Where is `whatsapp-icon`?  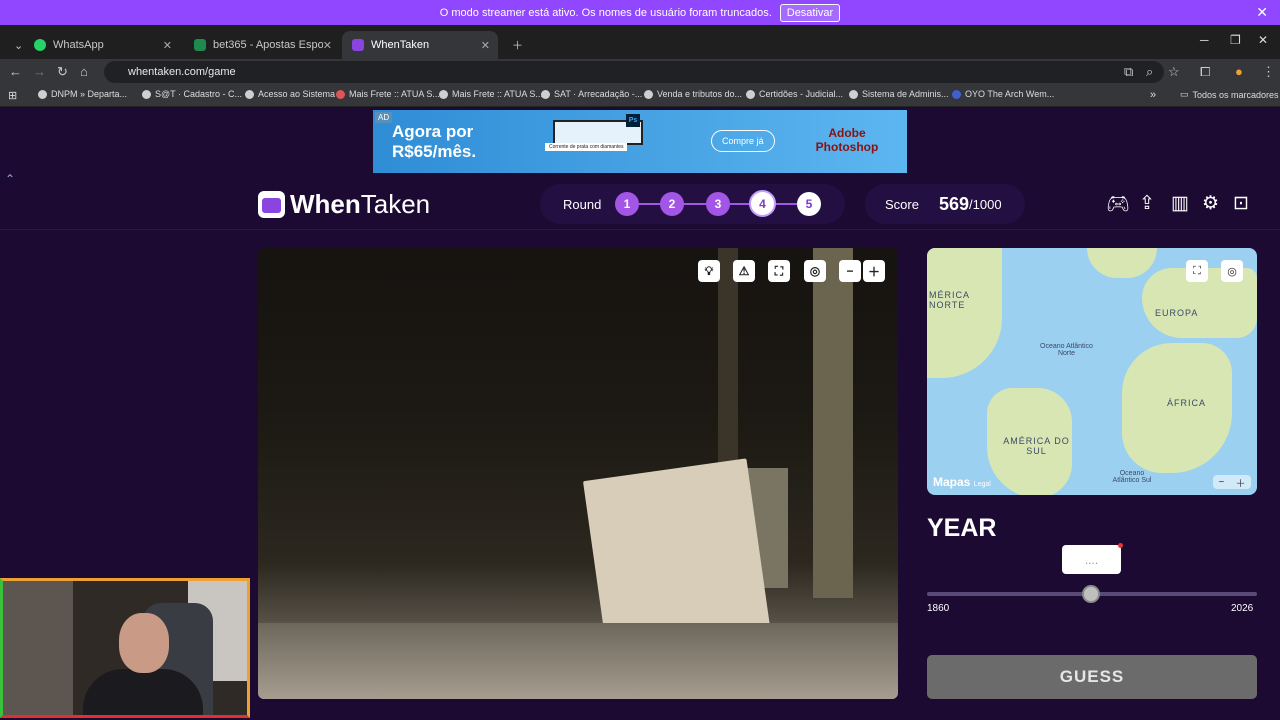 whatsapp-icon is located at coordinates (40, 45).